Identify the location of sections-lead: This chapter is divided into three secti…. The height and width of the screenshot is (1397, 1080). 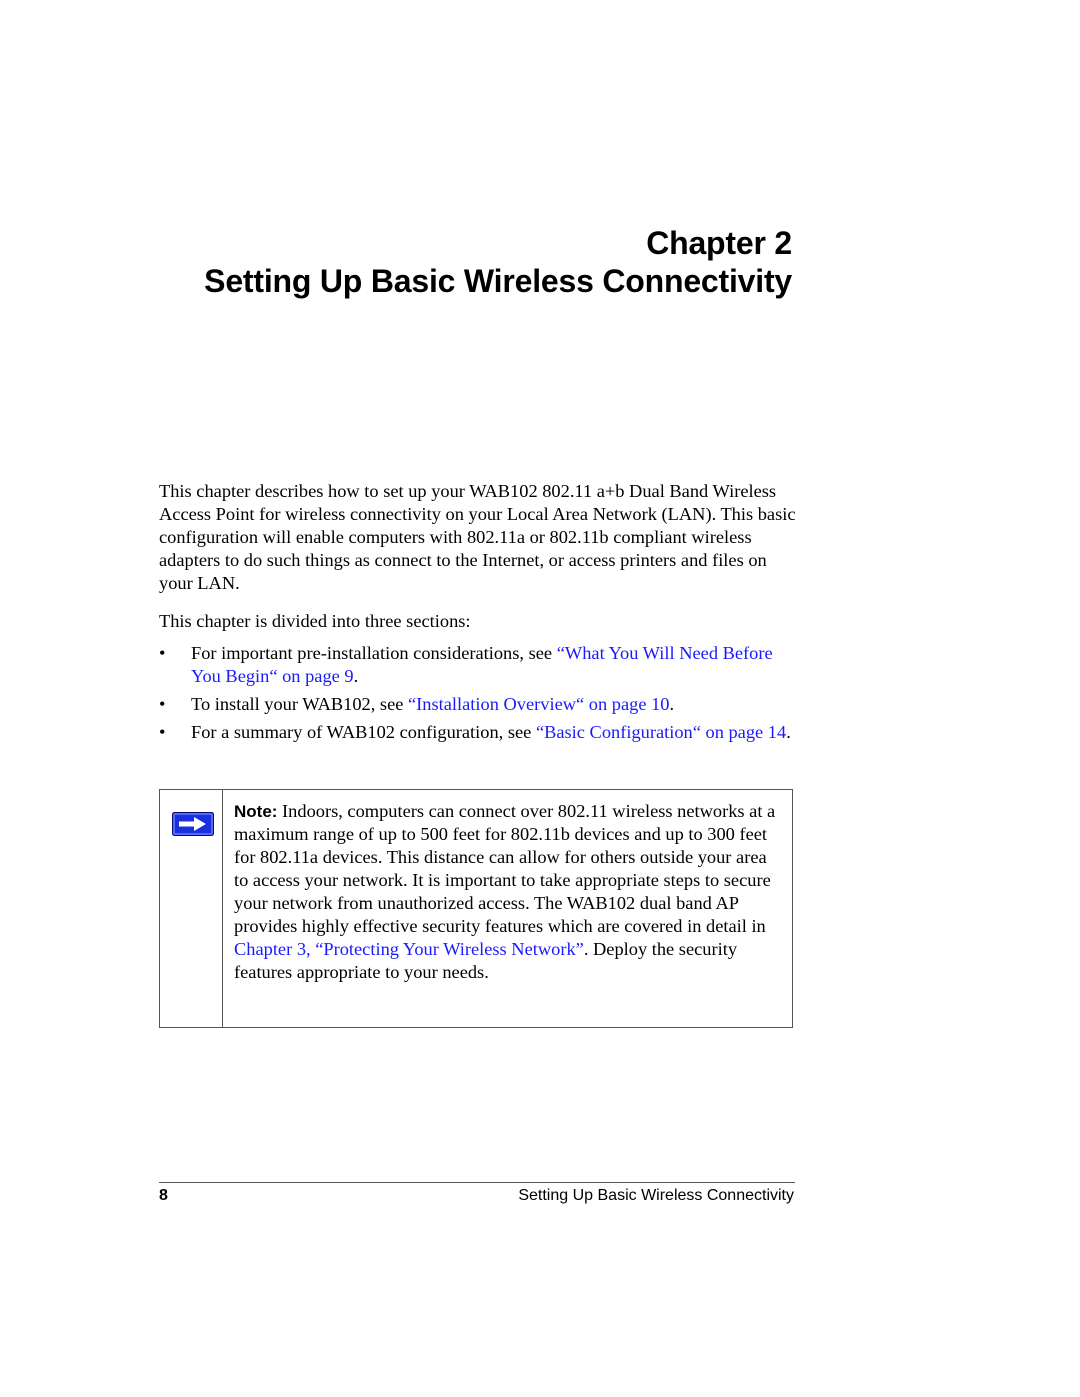
(315, 621).